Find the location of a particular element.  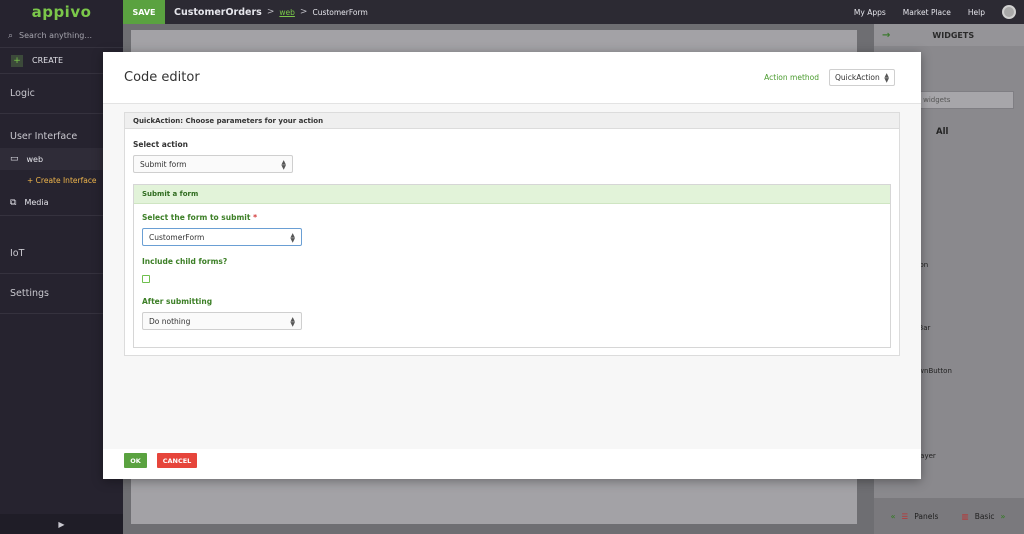

breadcrumb-web-link: web is located at coordinates (287, 12).